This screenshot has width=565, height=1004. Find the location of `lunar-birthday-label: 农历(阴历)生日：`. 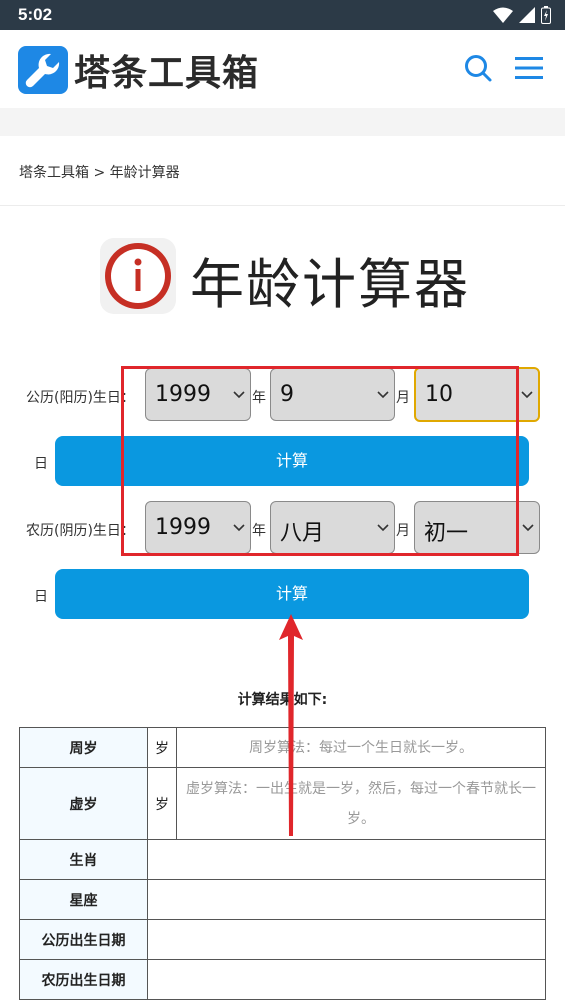

lunar-birthday-label: 农历(阴历)生日： is located at coordinates (80, 531).